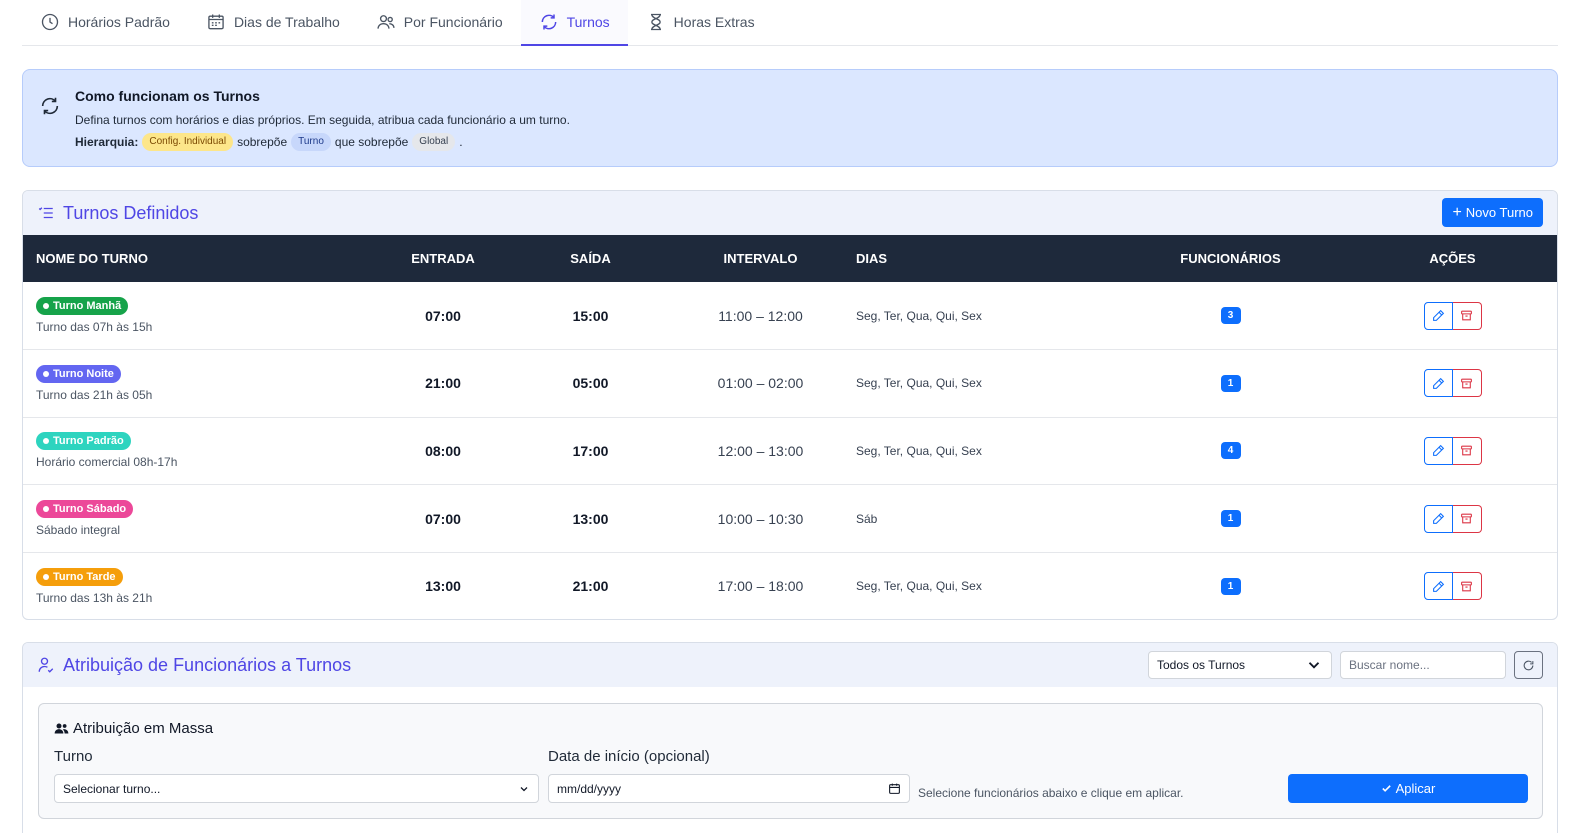  I want to click on col-actions: AÇÕES, so click(1452, 258).